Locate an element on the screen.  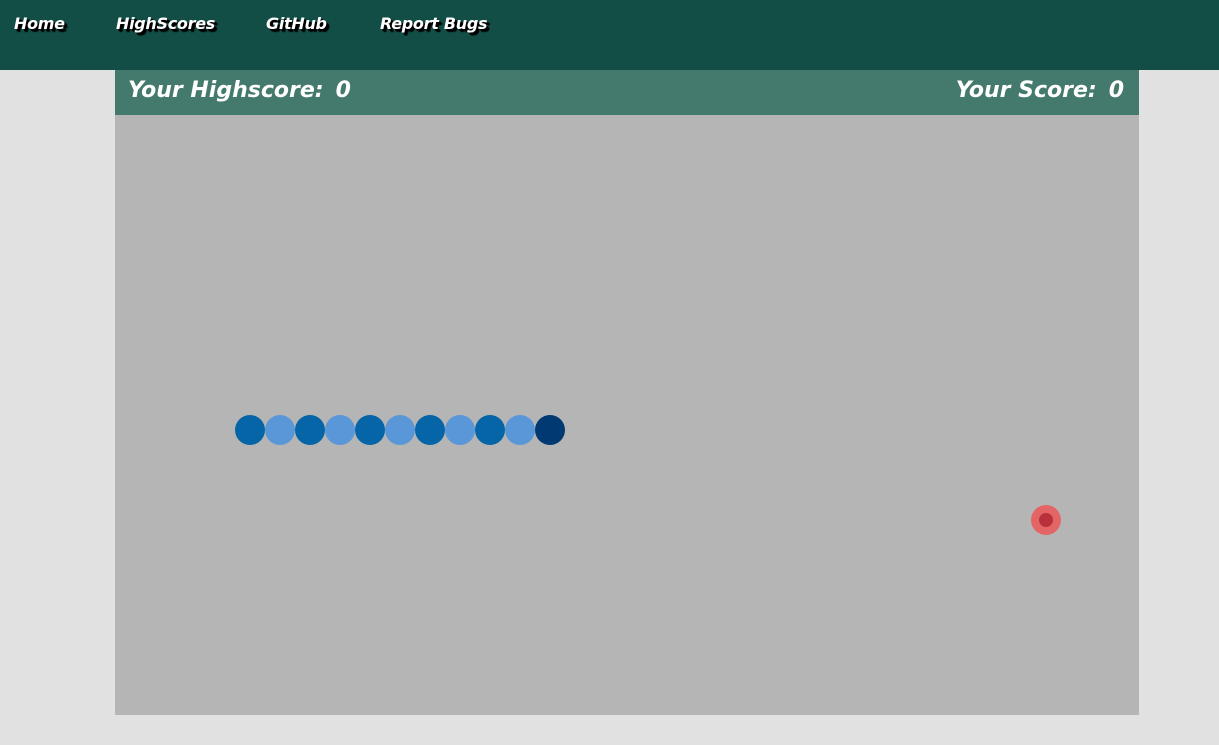
score-label: Your Score: is located at coordinates (1026, 90).